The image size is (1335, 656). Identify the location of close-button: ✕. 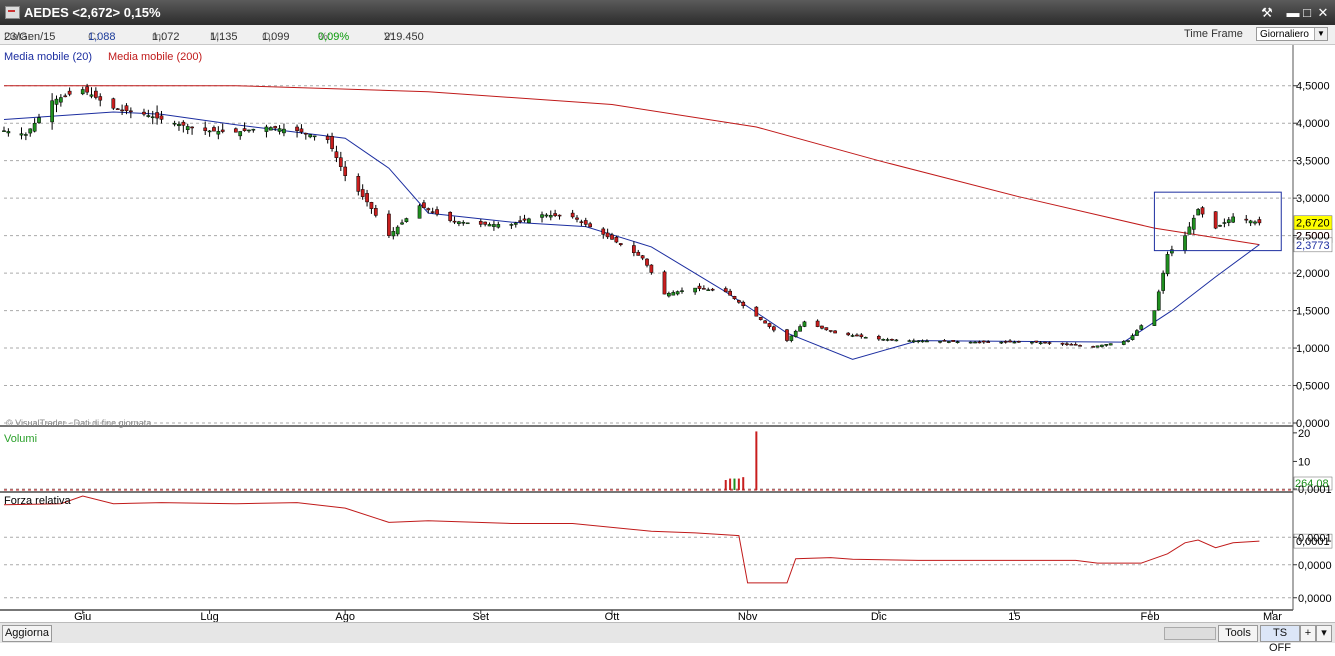
(1323, 12).